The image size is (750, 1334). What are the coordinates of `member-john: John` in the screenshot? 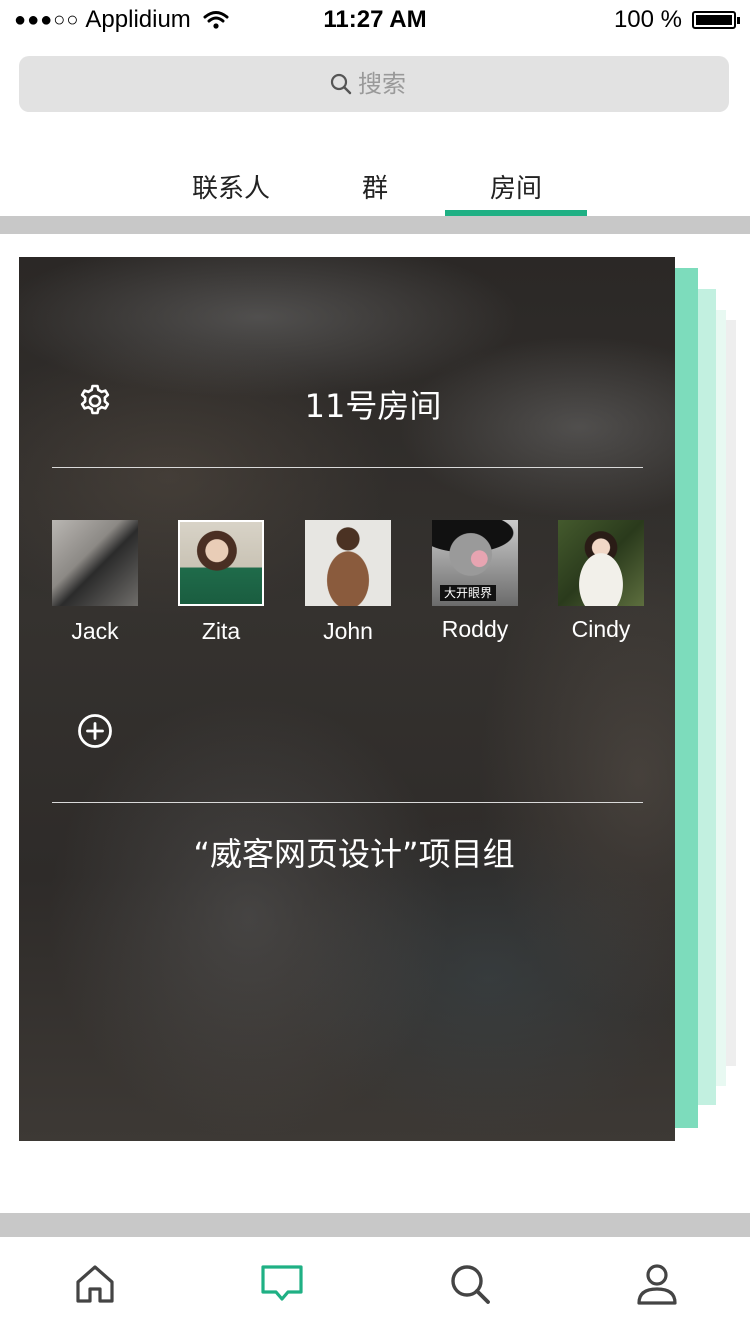 It's located at (348, 582).